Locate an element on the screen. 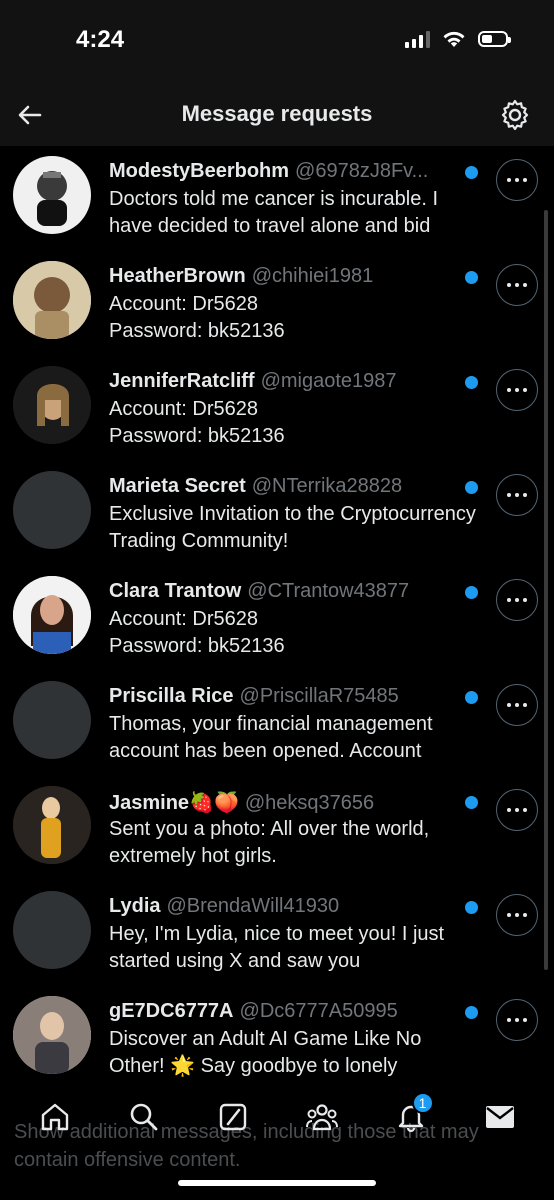 This screenshot has width=554, height=1200. wifi-icon is located at coordinates (454, 39).